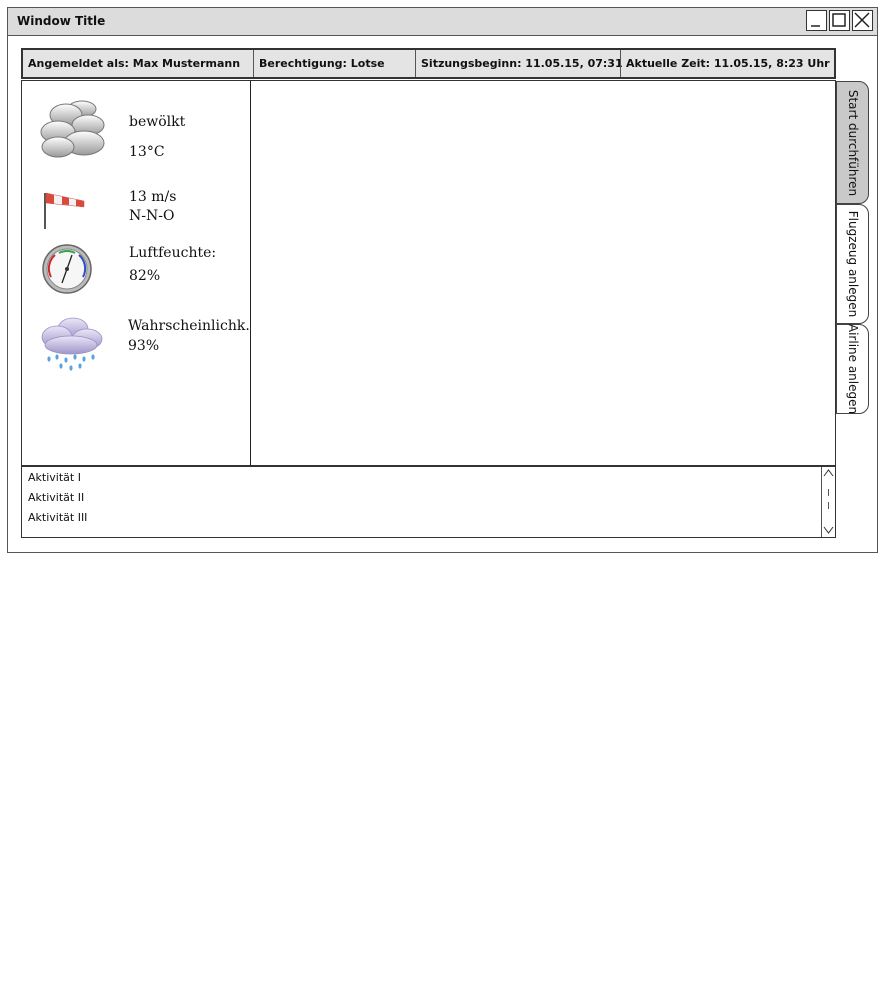 Image resolution: width=880 pixels, height=1000 pixels. I want to click on maximize-icon, so click(839, 20).